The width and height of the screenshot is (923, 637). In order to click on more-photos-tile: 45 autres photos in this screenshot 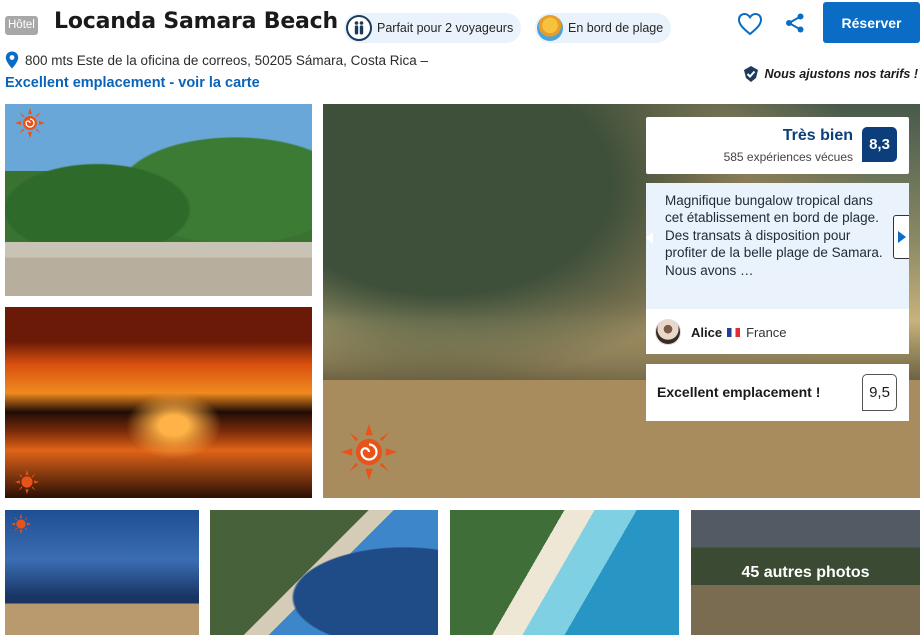, I will do `click(805, 572)`.